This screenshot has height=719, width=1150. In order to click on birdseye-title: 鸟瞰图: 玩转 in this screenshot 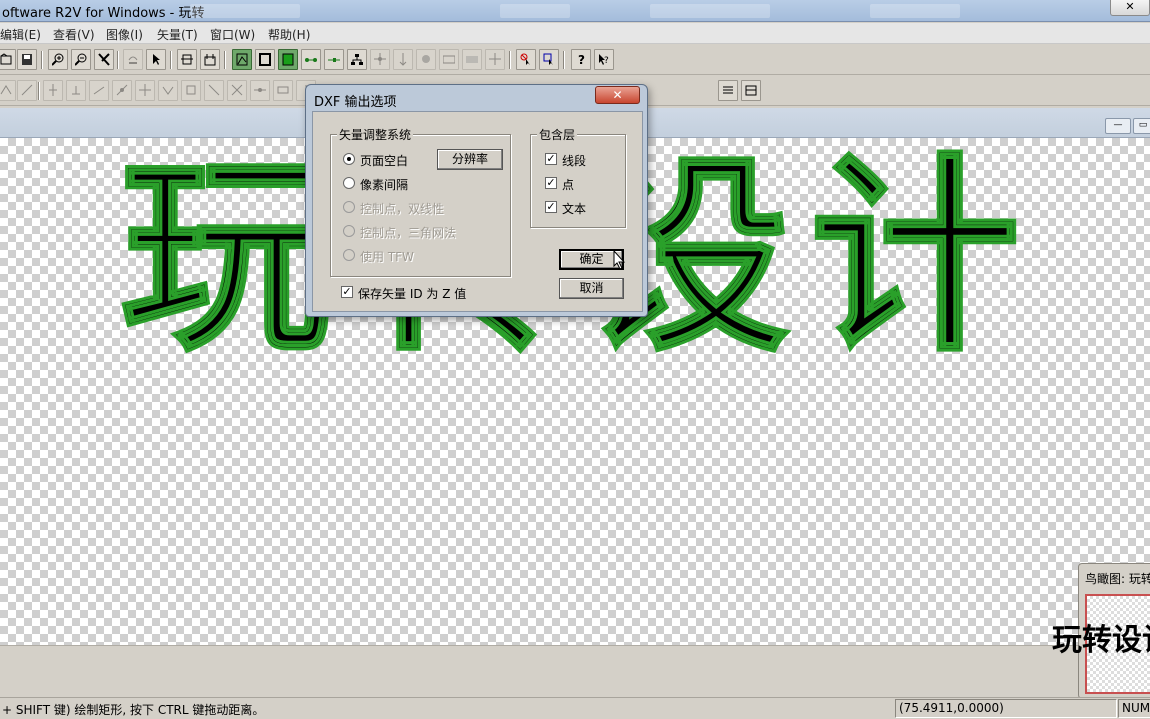, I will do `click(1117, 579)`.